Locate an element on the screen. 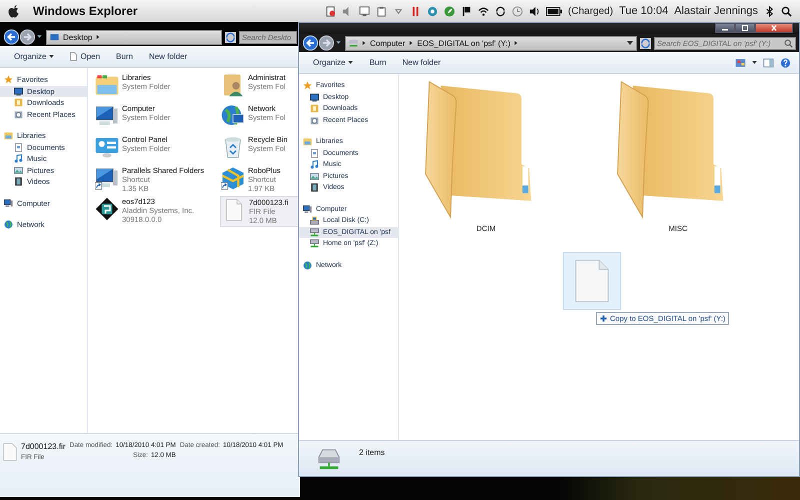  item-count: 2 items is located at coordinates (372, 452).